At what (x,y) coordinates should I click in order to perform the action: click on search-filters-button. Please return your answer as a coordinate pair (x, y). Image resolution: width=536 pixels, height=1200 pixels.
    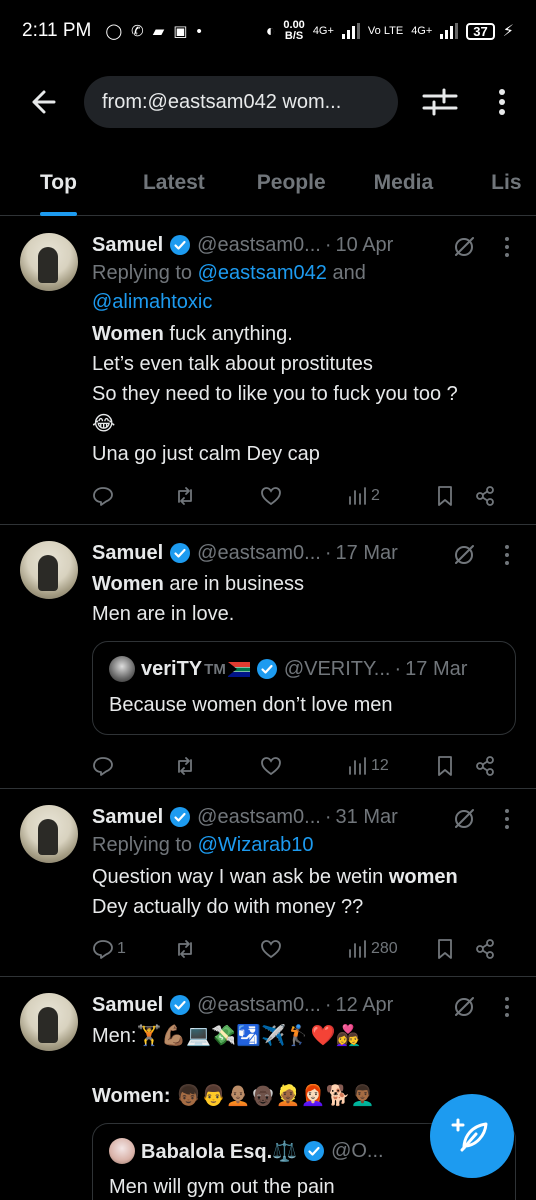
    Looking at the image, I should click on (440, 102).